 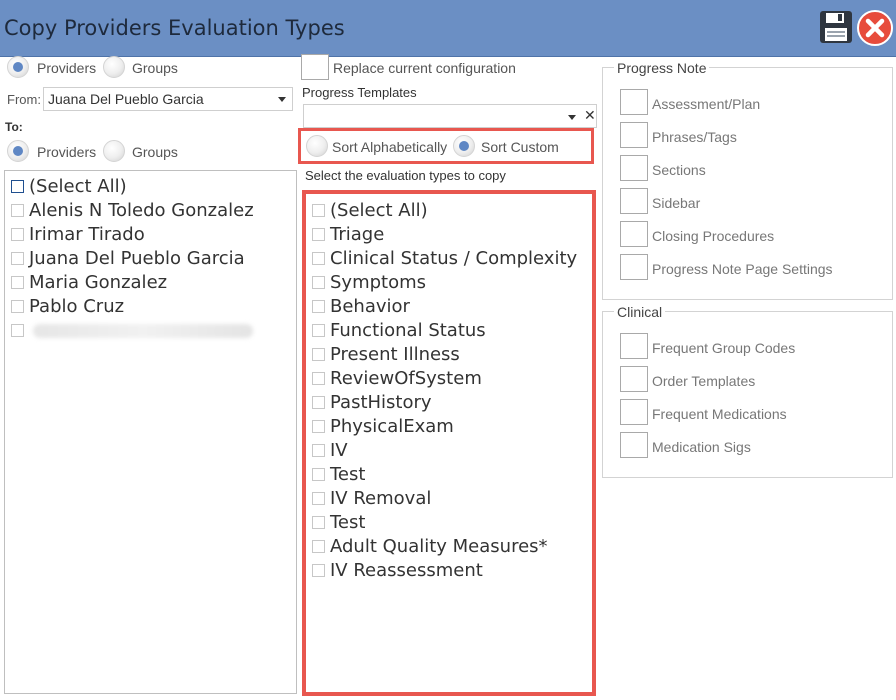 I want to click on list-item-label: Maria Gonzalez, so click(x=98, y=282).